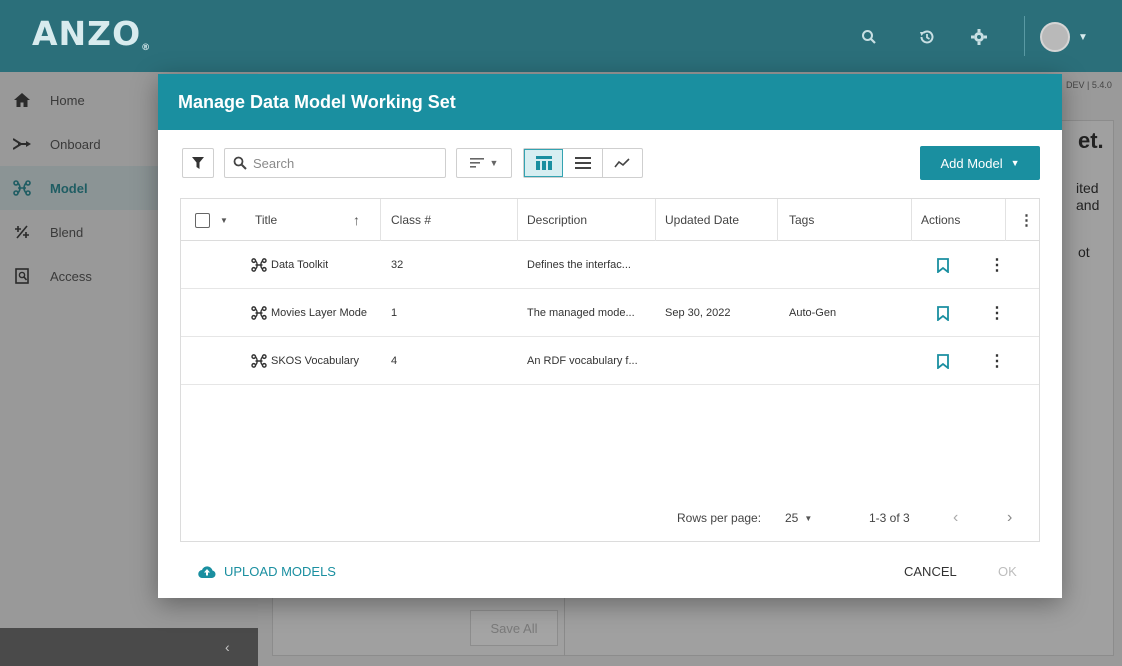 The width and height of the screenshot is (1122, 666). Describe the element at coordinates (22, 276) in the screenshot. I see `access-icon` at that location.